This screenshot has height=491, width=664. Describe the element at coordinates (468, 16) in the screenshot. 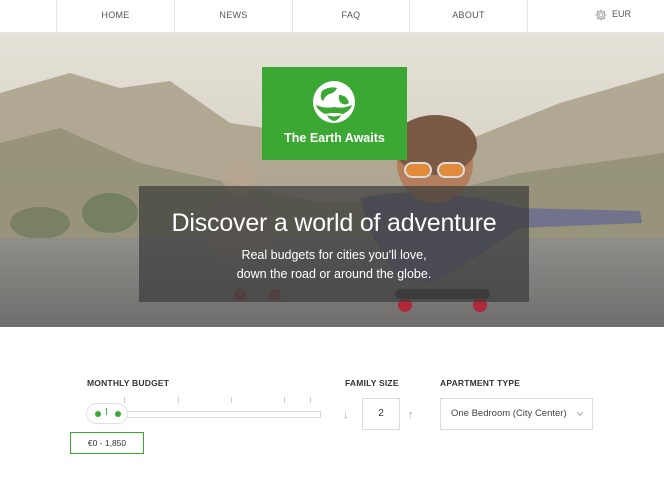

I see `nav-about: ABOUT` at that location.